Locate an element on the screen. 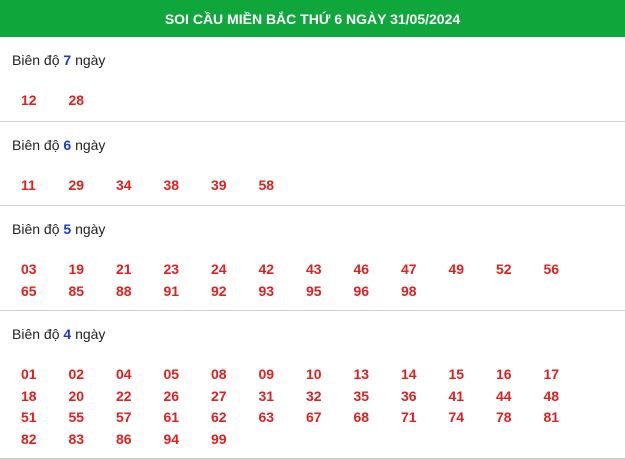 This screenshot has height=459, width=625. lottery-number: 39 is located at coordinates (219, 185).